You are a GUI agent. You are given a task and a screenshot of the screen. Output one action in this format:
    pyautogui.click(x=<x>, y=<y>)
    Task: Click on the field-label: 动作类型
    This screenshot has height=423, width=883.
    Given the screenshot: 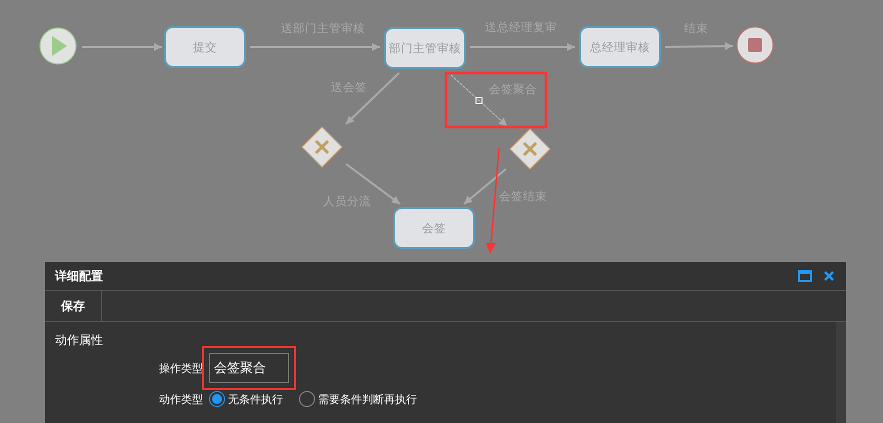 What is the action you would take?
    pyautogui.click(x=180, y=399)
    